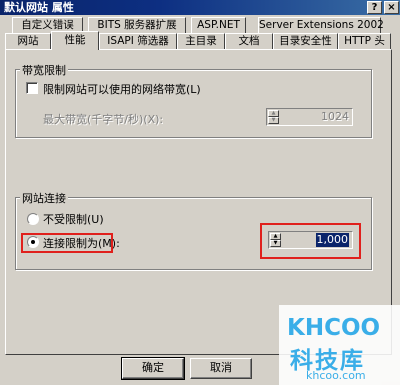 The height and width of the screenshot is (385, 400). Describe the element at coordinates (138, 41) in the screenshot. I see `tab-isapi-filters: ISAPI 筛选器` at that location.